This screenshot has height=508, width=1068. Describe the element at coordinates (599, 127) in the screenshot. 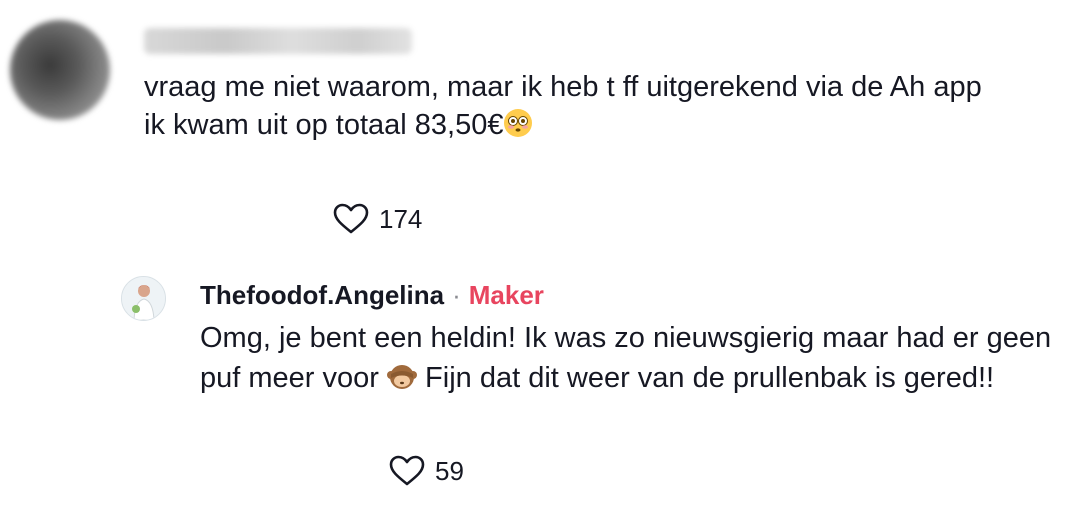

I see `comment-line-2: ik kwam uit op totaal 83,50€` at that location.